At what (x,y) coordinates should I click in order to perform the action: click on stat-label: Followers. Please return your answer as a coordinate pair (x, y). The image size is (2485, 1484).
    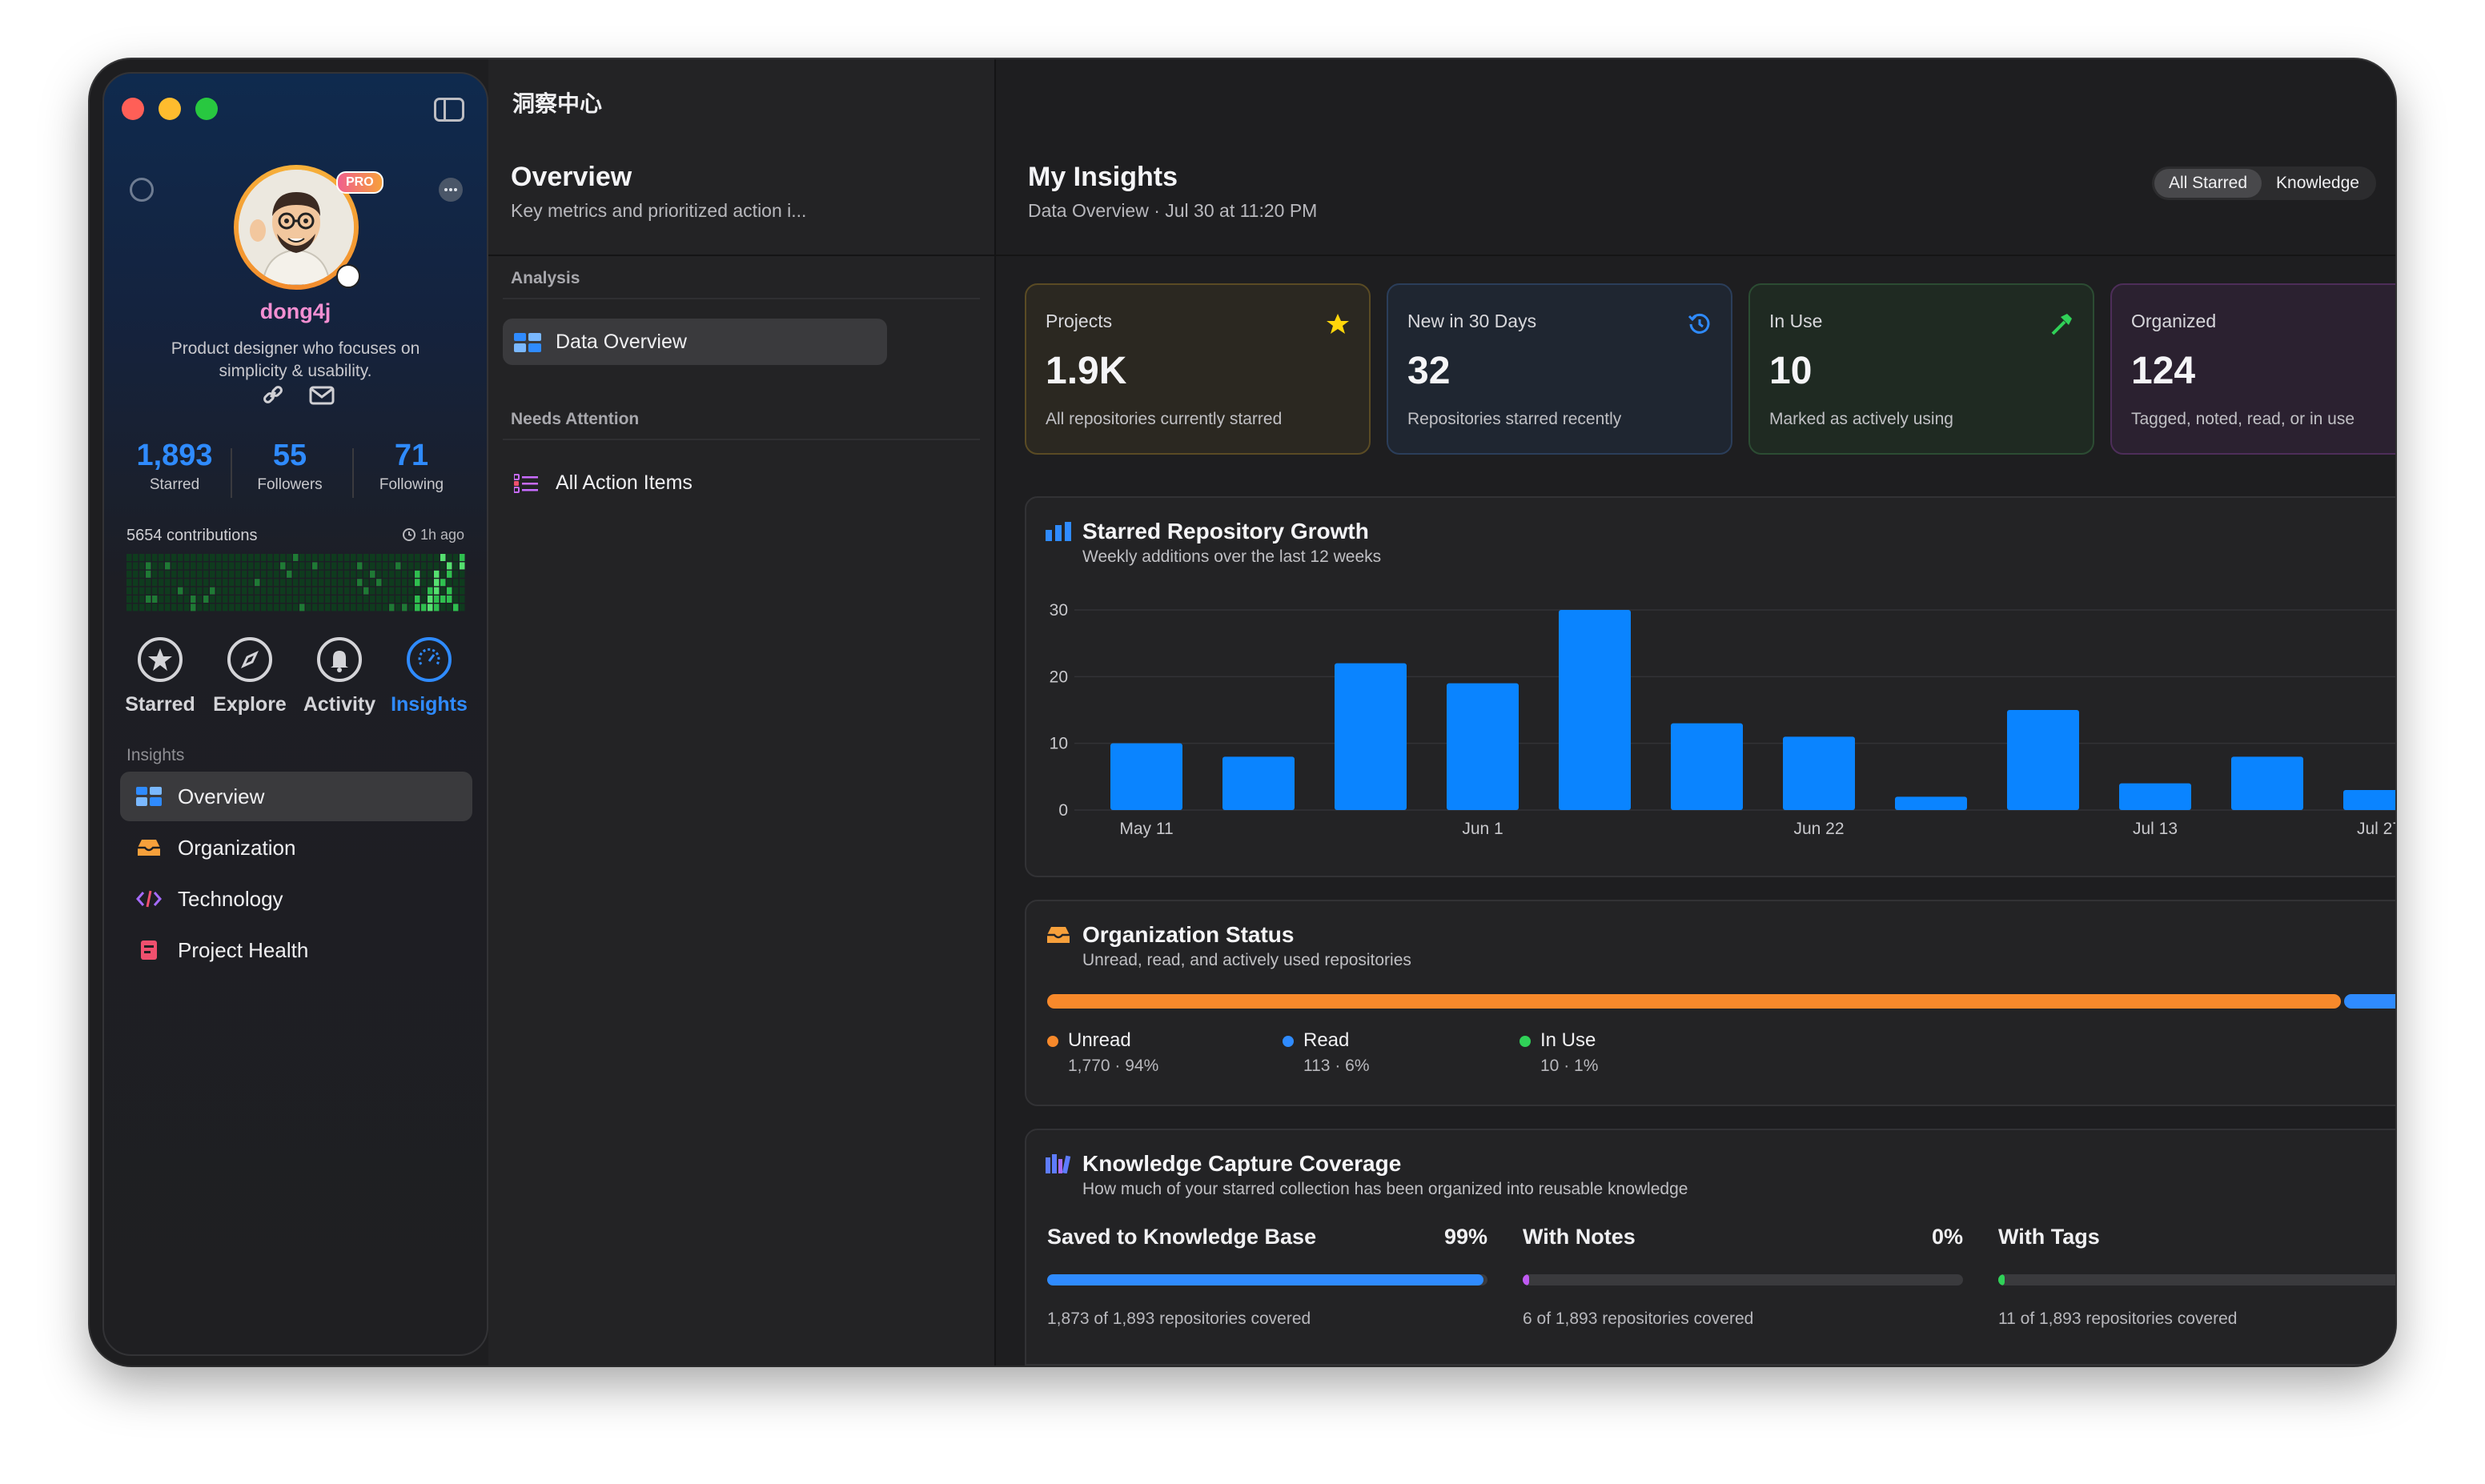
    Looking at the image, I should click on (290, 484).